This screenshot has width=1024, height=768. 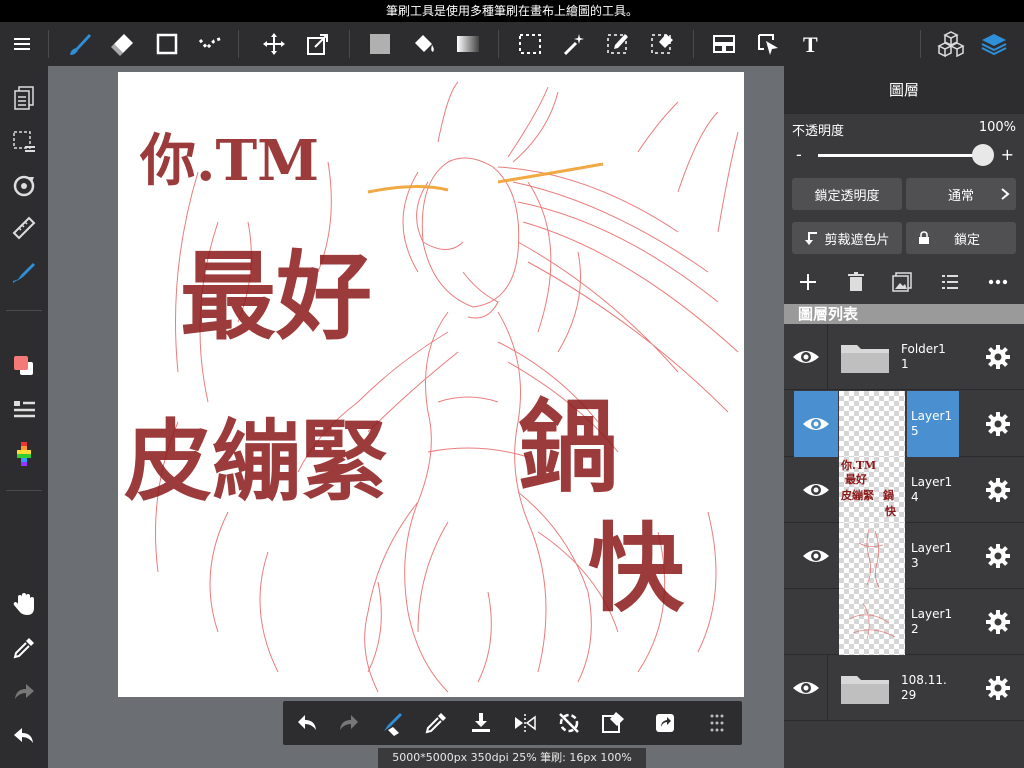 What do you see at coordinates (904, 90) in the screenshot?
I see `panel-title: 圖層` at bounding box center [904, 90].